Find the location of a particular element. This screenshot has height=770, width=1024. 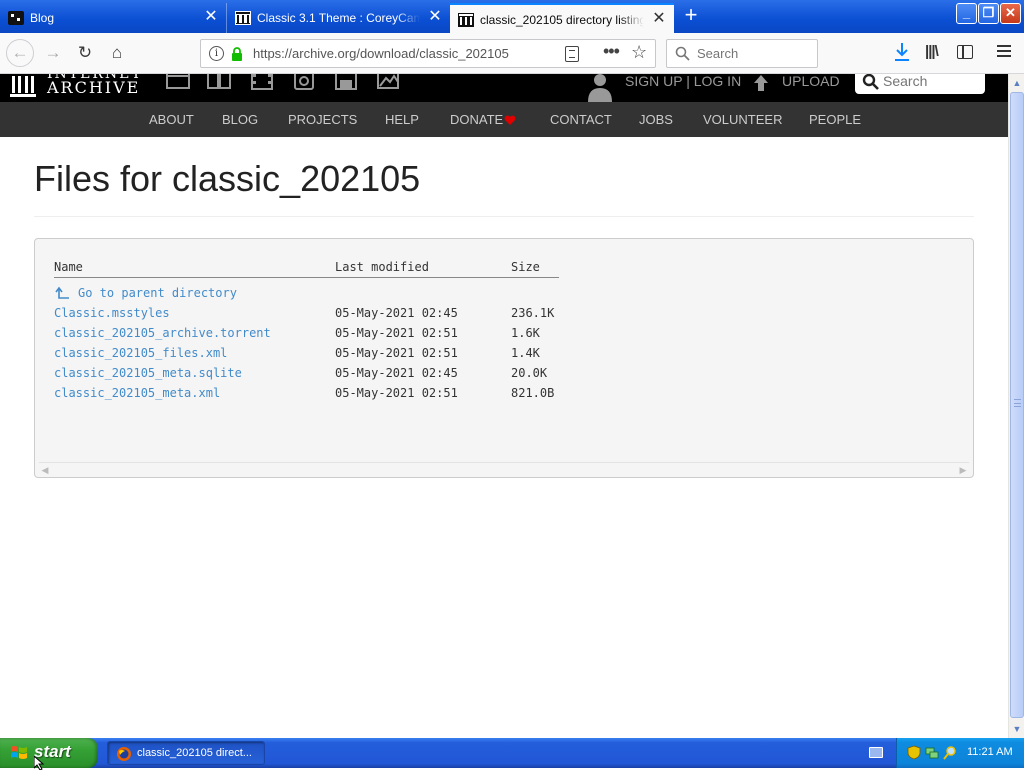

file-modified: 05-May-2021 02:45 is located at coordinates (396, 373).